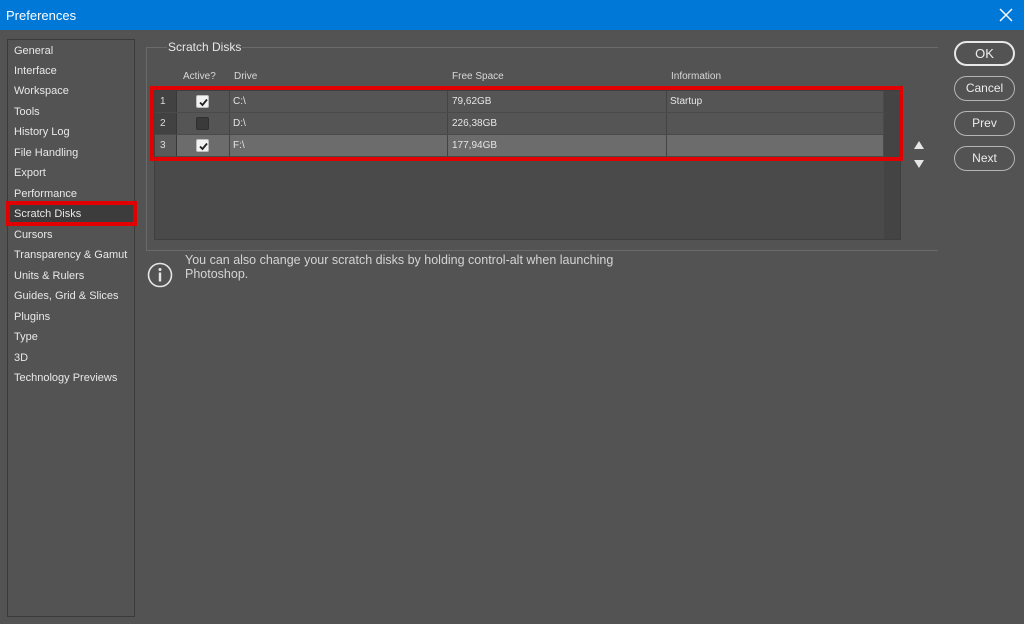 The image size is (1024, 624). I want to click on window-title: Preferences, so click(41, 15).